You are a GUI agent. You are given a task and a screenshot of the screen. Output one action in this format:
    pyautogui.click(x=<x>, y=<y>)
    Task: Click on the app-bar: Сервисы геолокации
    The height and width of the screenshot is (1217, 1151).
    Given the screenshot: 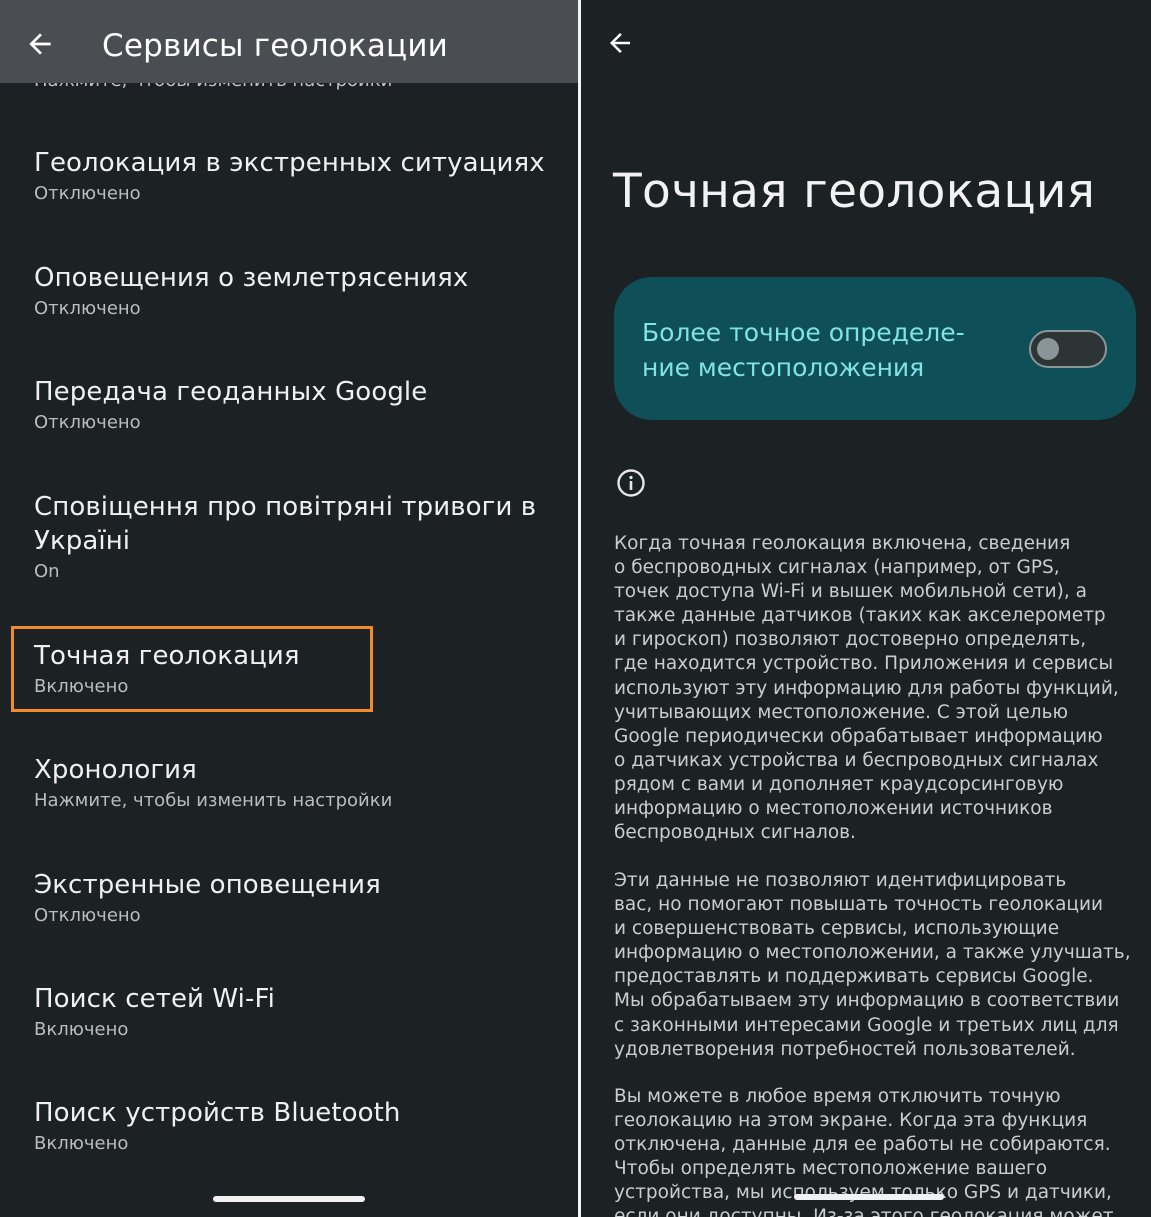 What is the action you would take?
    pyautogui.click(x=289, y=41)
    